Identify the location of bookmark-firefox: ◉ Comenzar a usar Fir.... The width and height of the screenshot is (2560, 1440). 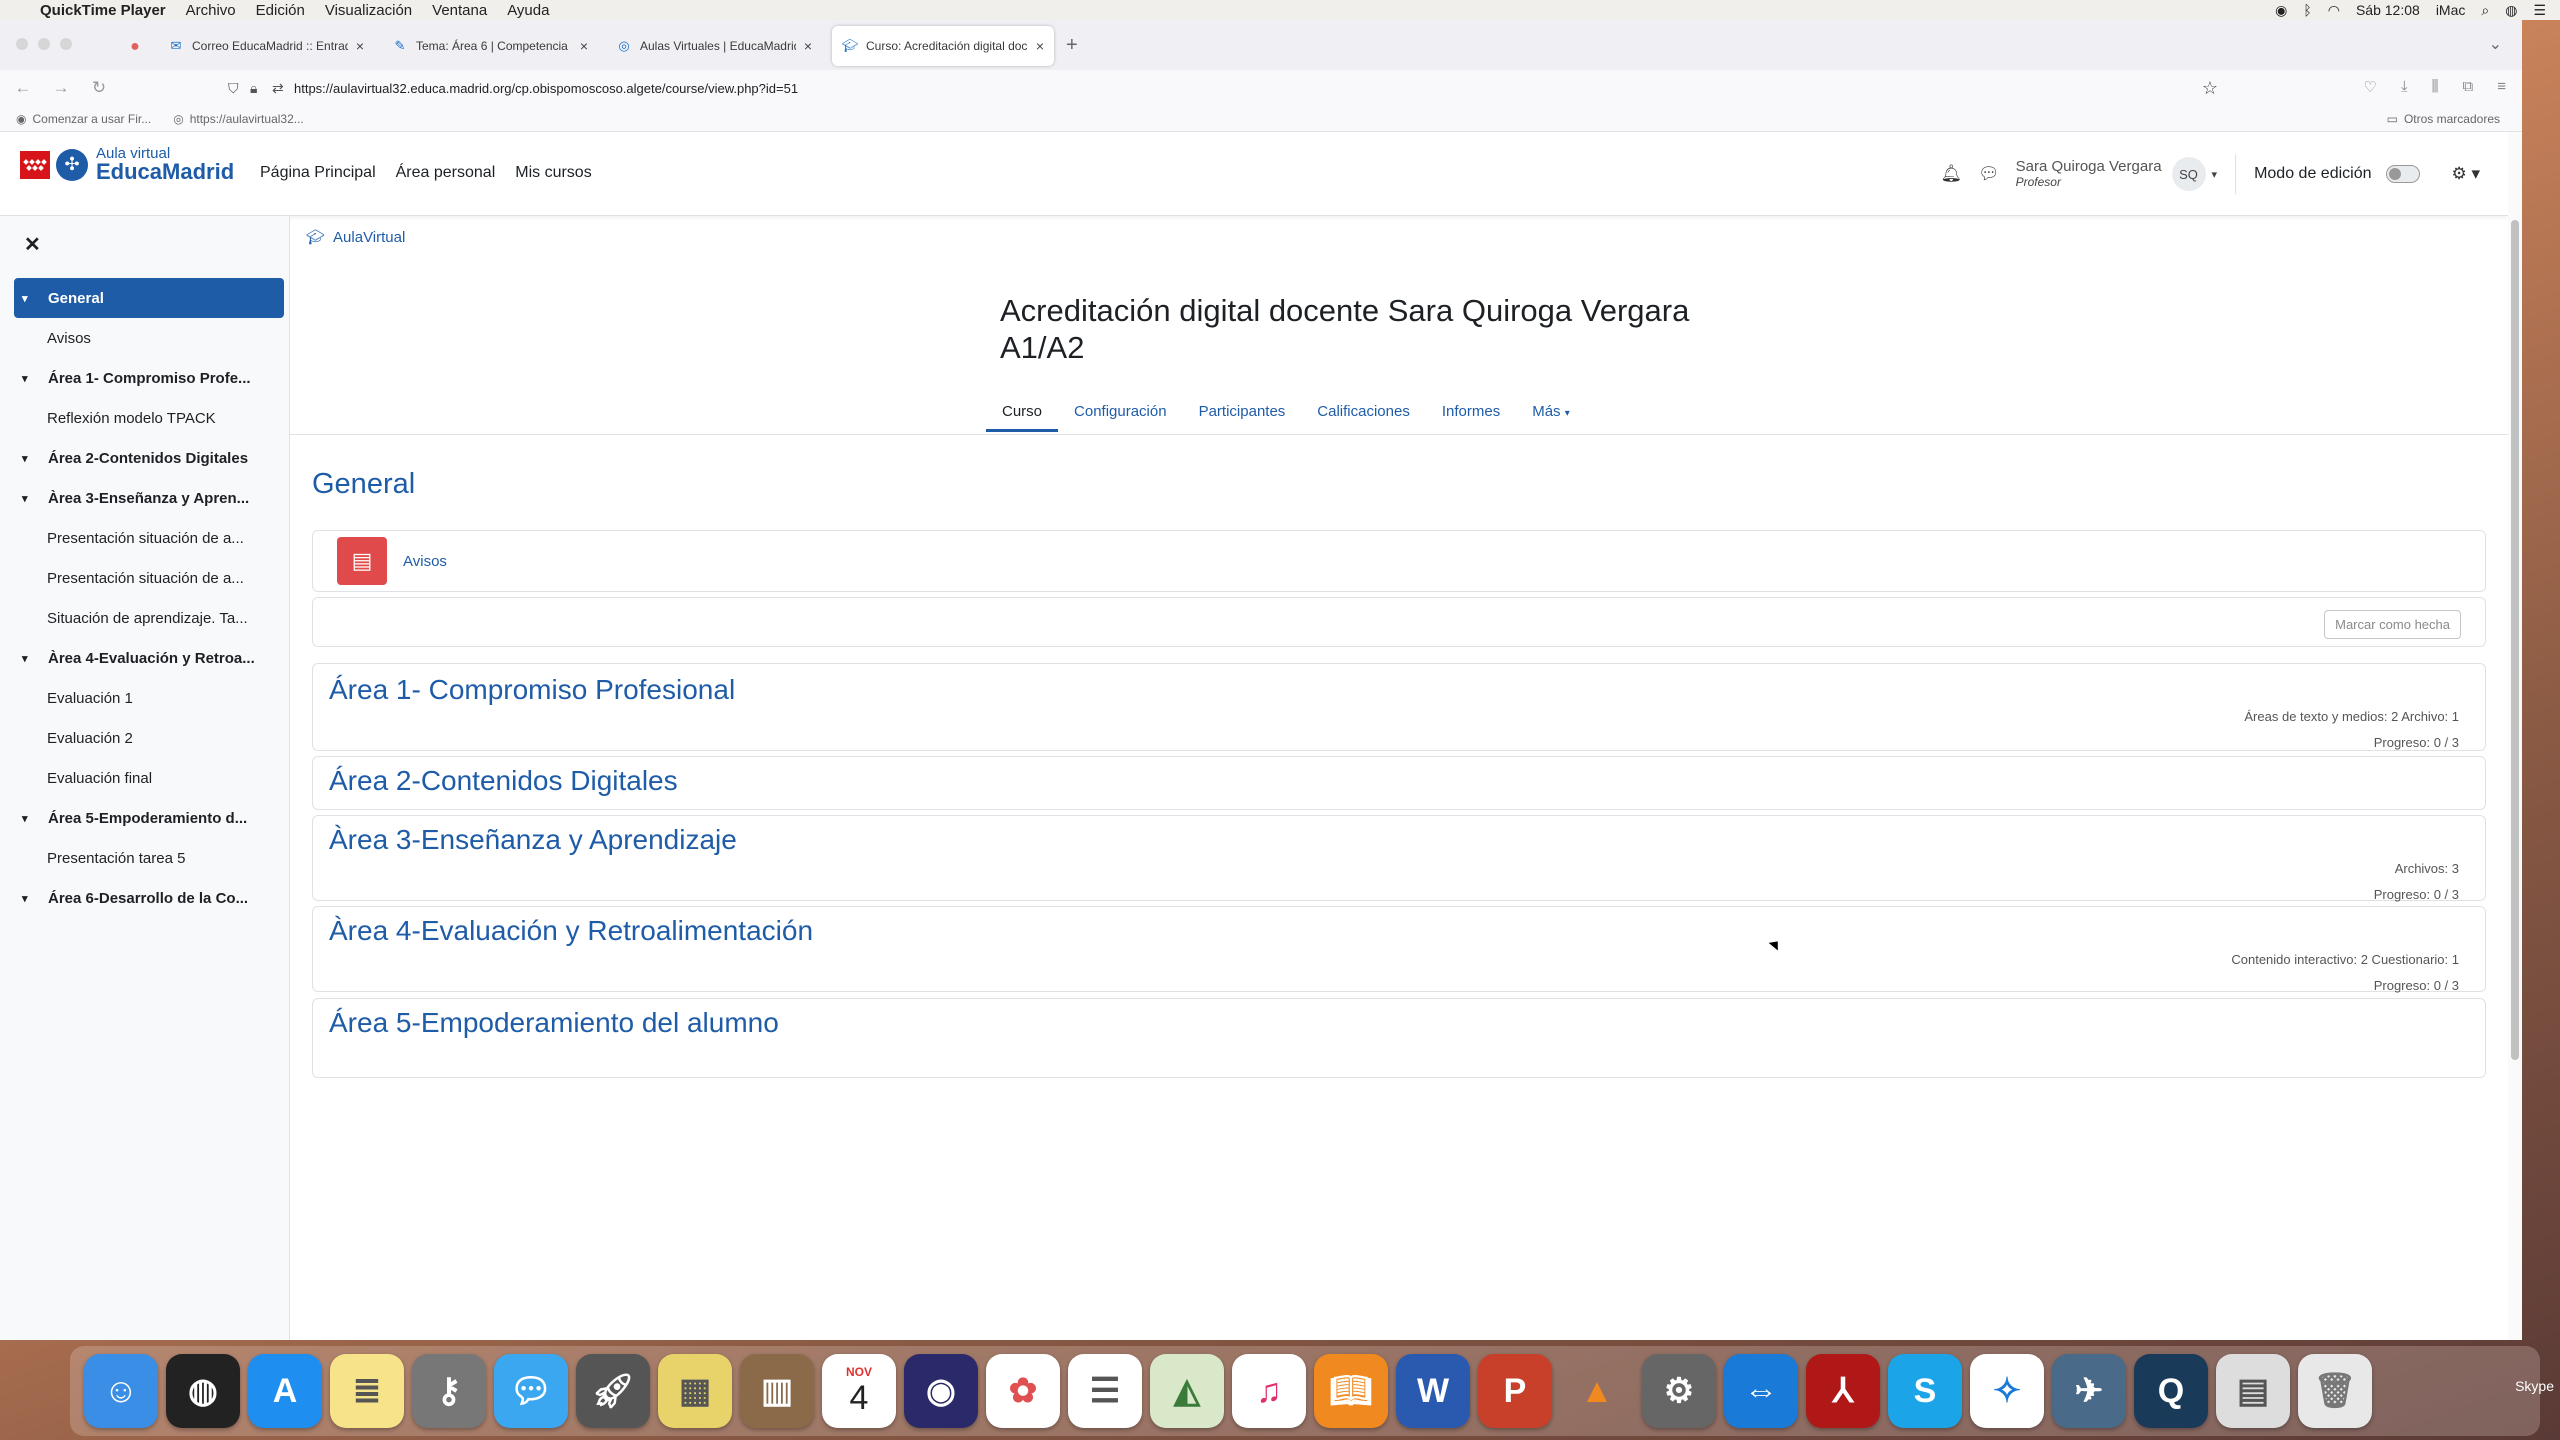
(83, 119).